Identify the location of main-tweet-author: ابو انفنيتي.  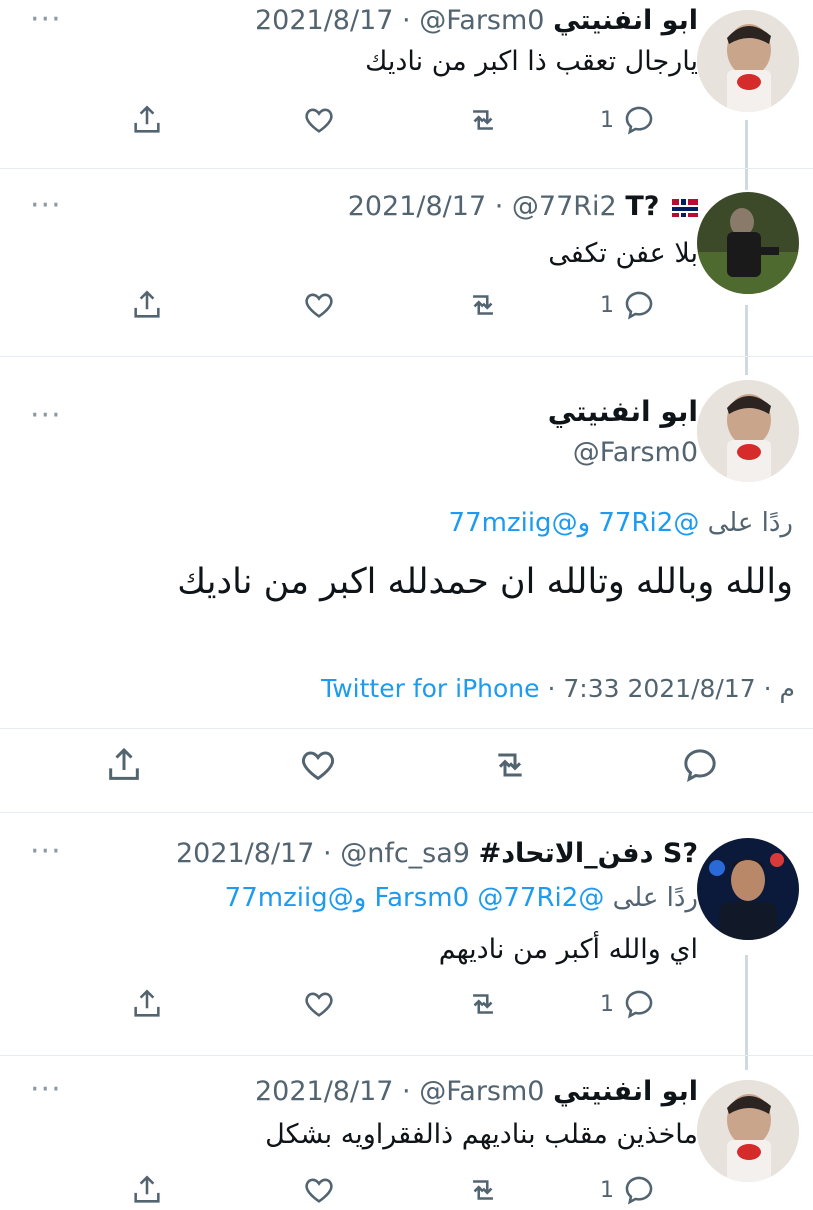
(623, 411).